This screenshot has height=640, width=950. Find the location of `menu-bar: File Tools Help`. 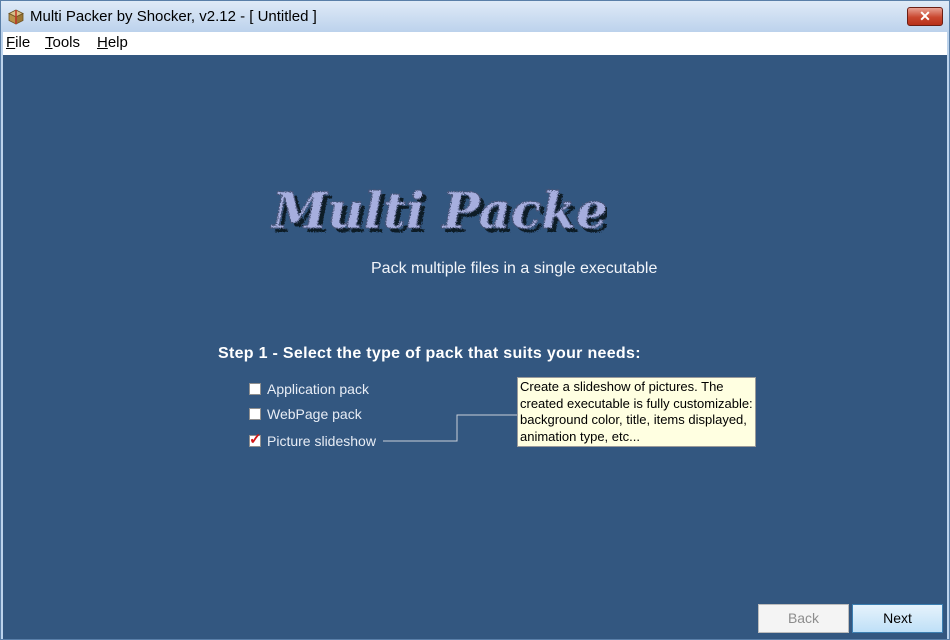

menu-bar: File Tools Help is located at coordinates (475, 43).